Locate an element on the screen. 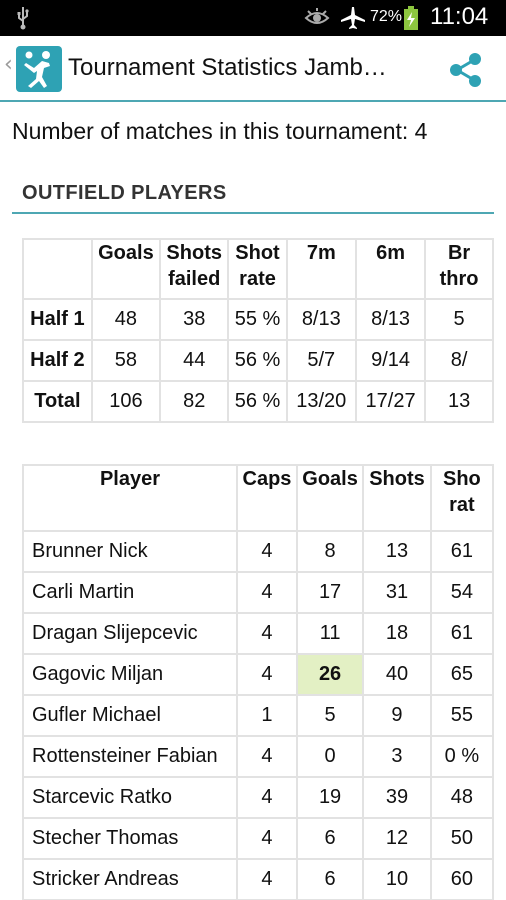 This screenshot has height=900, width=506. table-header-cell: Caps is located at coordinates (266, 498).